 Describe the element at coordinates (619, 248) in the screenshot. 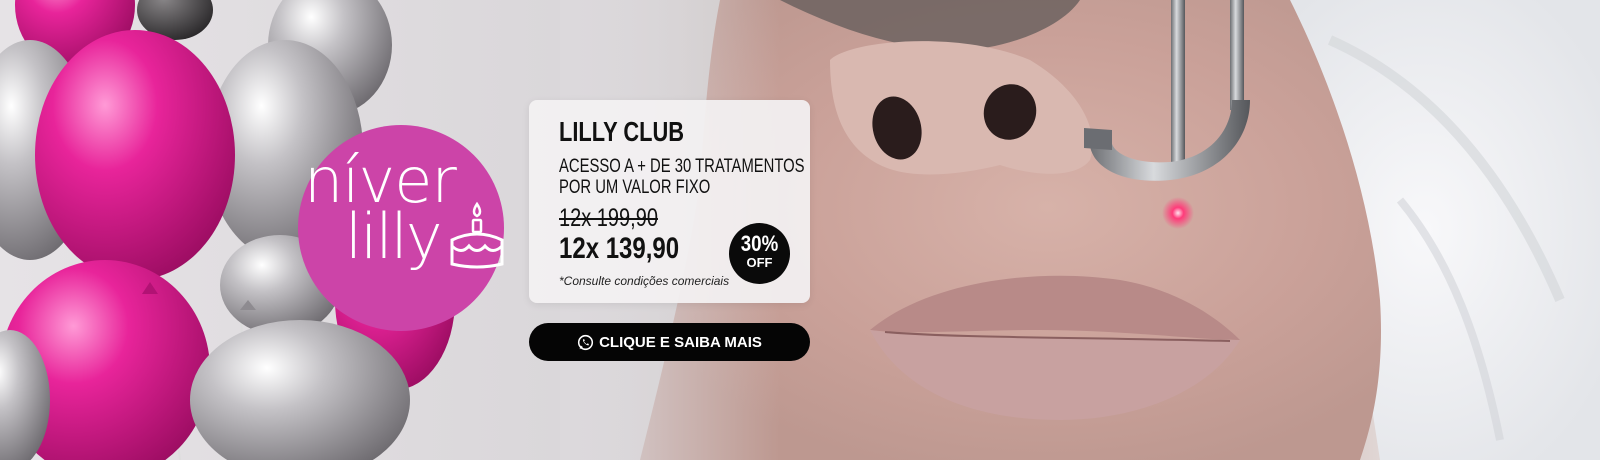

I see `new-price: 12x 139,90` at that location.